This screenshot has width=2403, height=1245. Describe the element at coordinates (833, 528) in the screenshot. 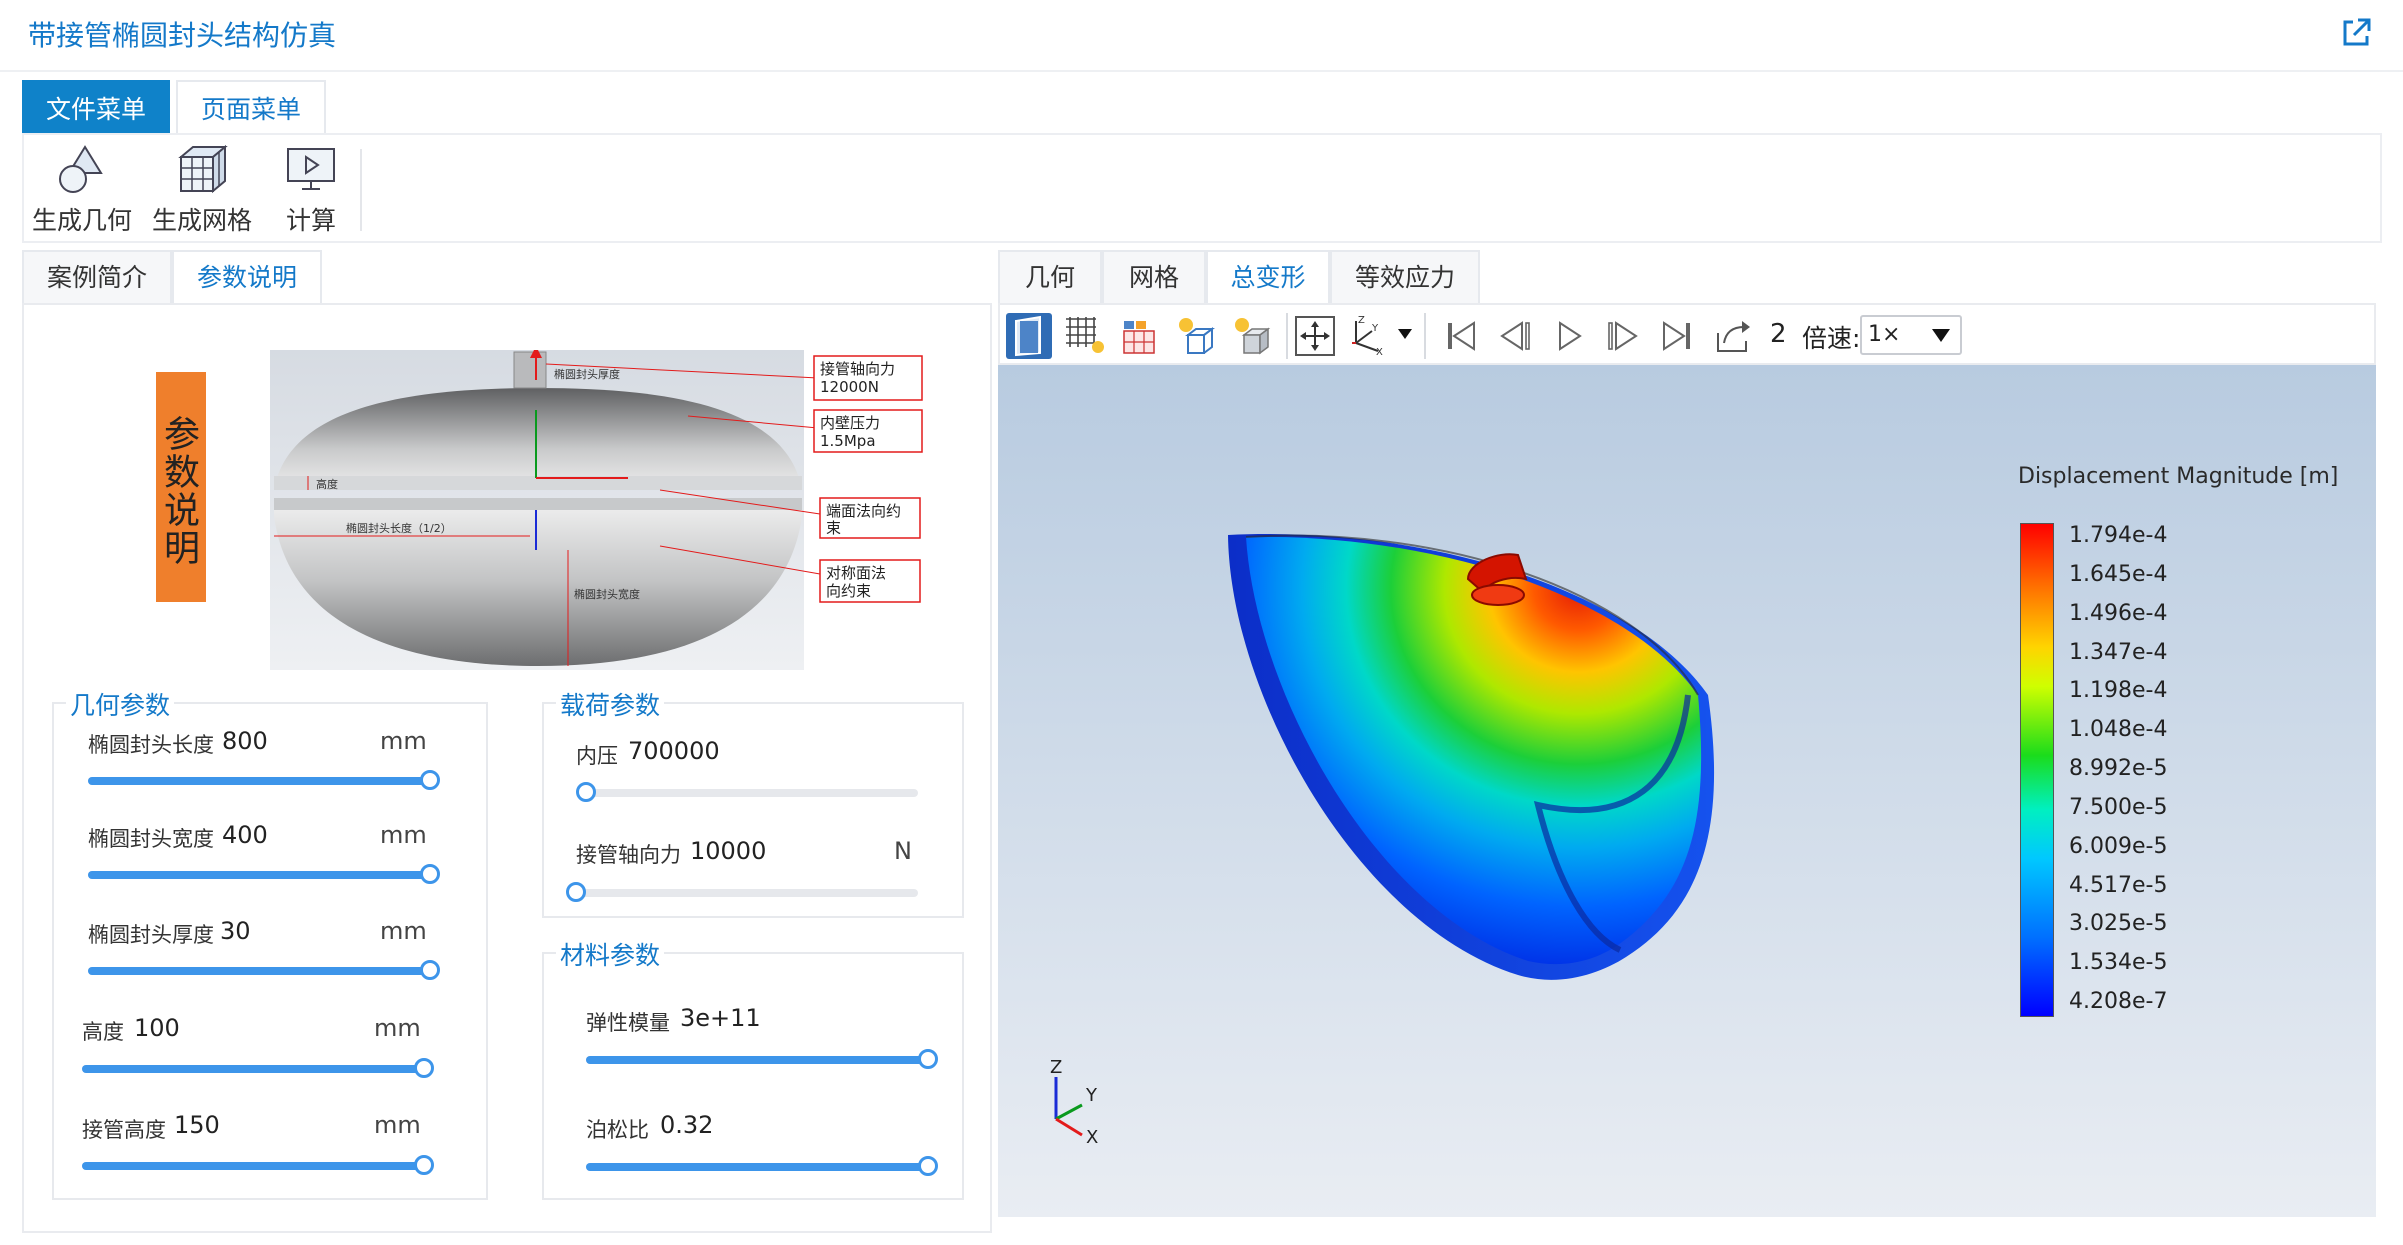

I see `callout-end-constraint-line2: 束` at that location.